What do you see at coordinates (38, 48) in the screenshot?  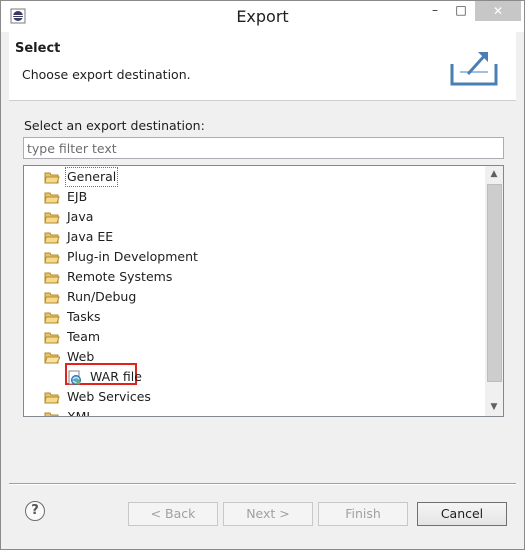 I see `page-title: Select` at bounding box center [38, 48].